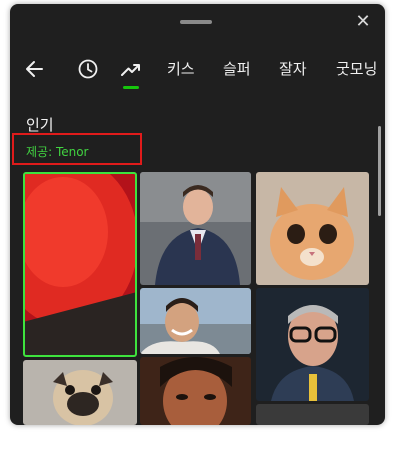  What do you see at coordinates (195, 391) in the screenshot?
I see `gif-man-face` at bounding box center [195, 391].